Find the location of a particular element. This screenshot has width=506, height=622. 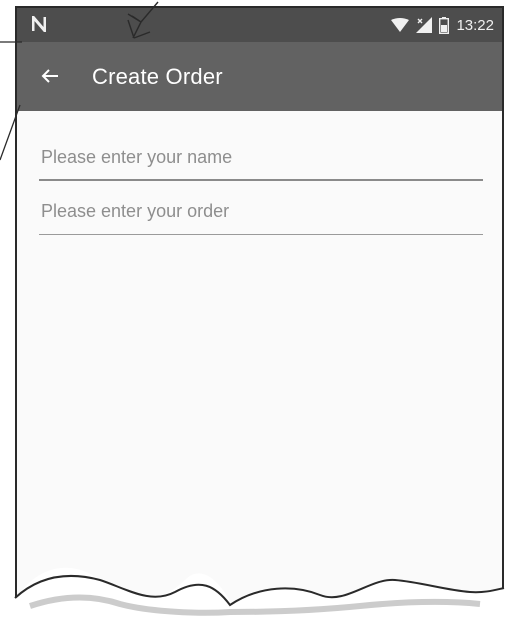

wifi-icon is located at coordinates (400, 25).